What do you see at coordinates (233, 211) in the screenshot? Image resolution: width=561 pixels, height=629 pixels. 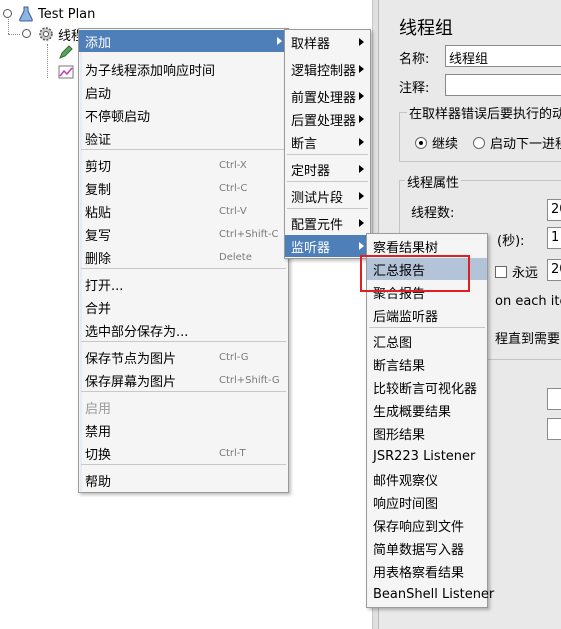 I see `menu-item-shortcut: Ctrl-V` at bounding box center [233, 211].